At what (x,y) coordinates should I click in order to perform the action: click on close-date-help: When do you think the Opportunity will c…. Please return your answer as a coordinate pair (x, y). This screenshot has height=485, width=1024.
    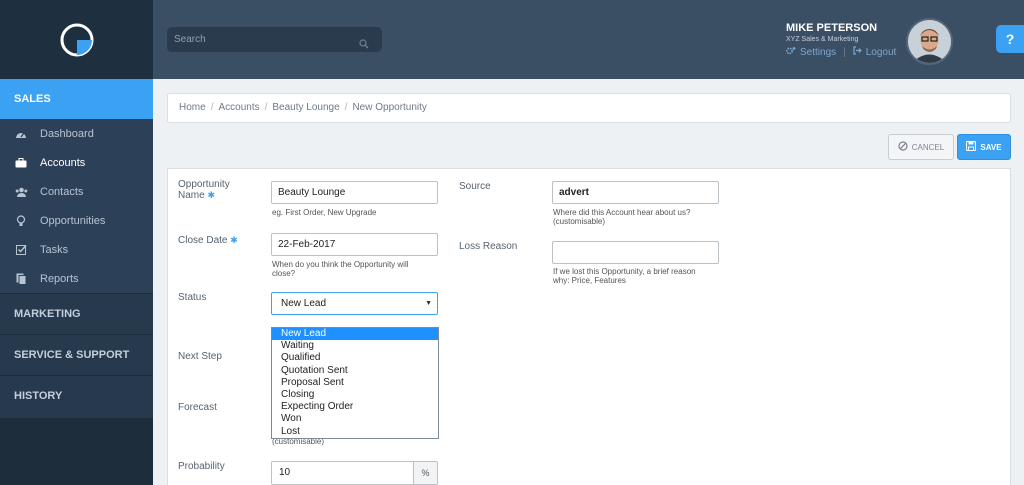
    Looking at the image, I should click on (340, 269).